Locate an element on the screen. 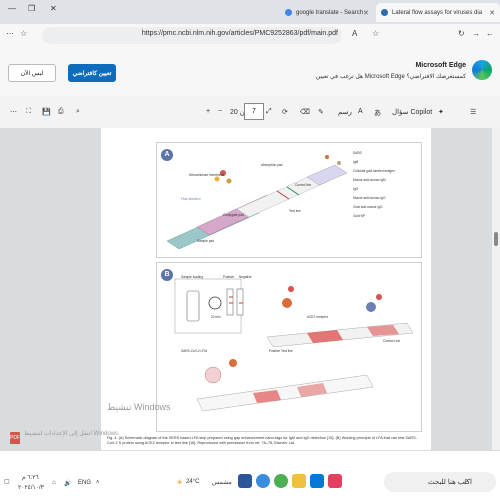 This screenshot has width=500, height=501. label-20-min: 20 min is located at coordinates (216, 317).